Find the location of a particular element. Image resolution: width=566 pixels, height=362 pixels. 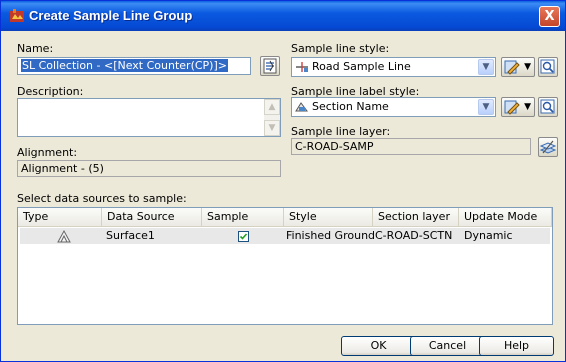

data-sources-label: Select data sources to sample: is located at coordinates (102, 198).